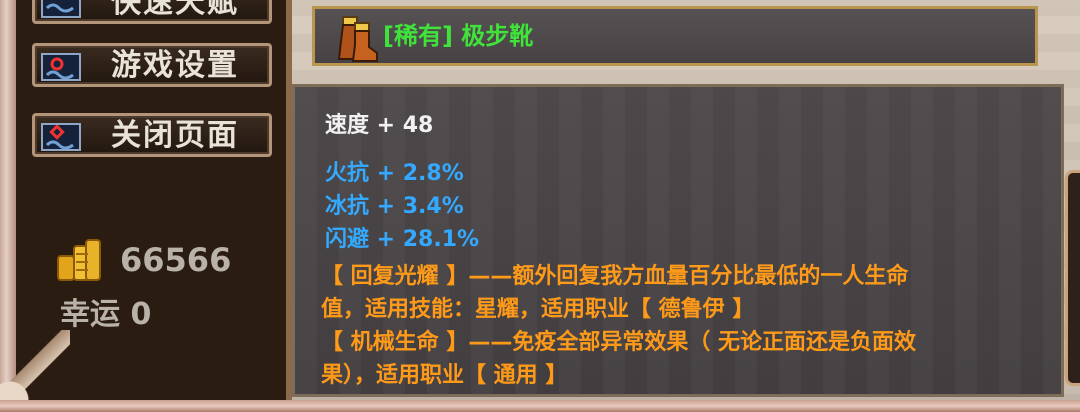 This screenshot has width=1080, height=412. What do you see at coordinates (379, 125) in the screenshot?
I see `stat-speed: 速度 + 48` at bounding box center [379, 125].